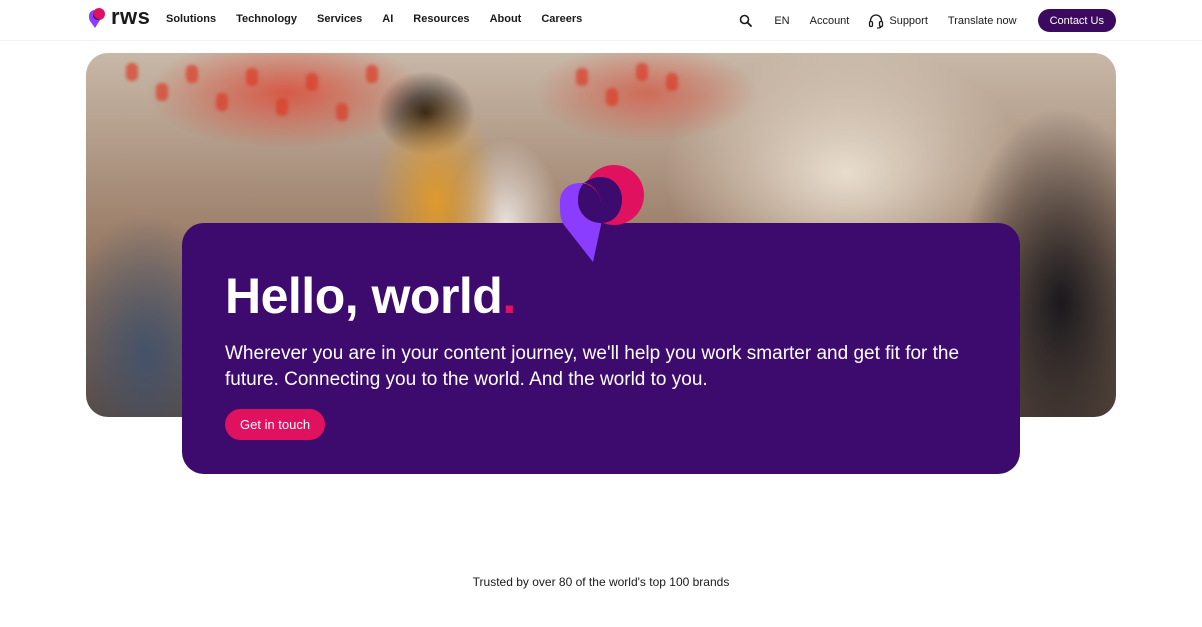 This screenshot has height=627, width=1202. I want to click on nav-careers: Careers, so click(561, 19).